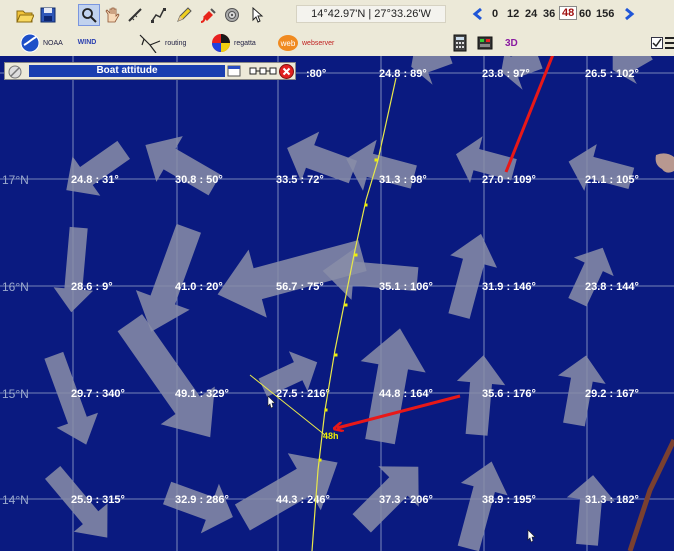 This screenshot has width=674, height=551. What do you see at coordinates (162, 43) in the screenshot?
I see `routing-button: routing` at bounding box center [162, 43].